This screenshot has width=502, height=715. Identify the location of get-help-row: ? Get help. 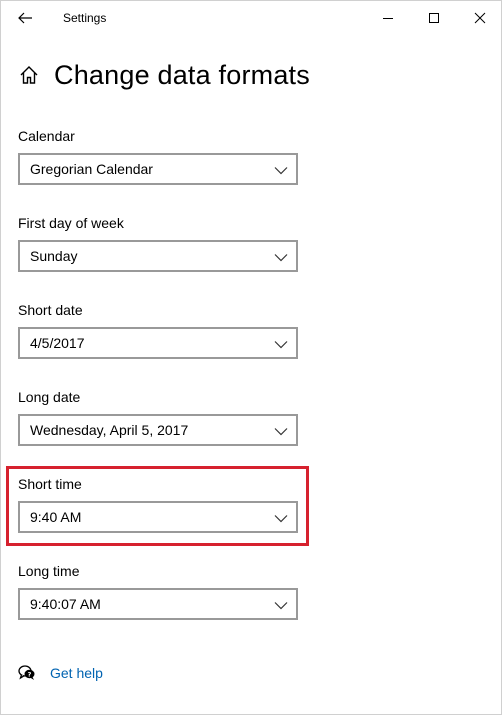
(60, 673).